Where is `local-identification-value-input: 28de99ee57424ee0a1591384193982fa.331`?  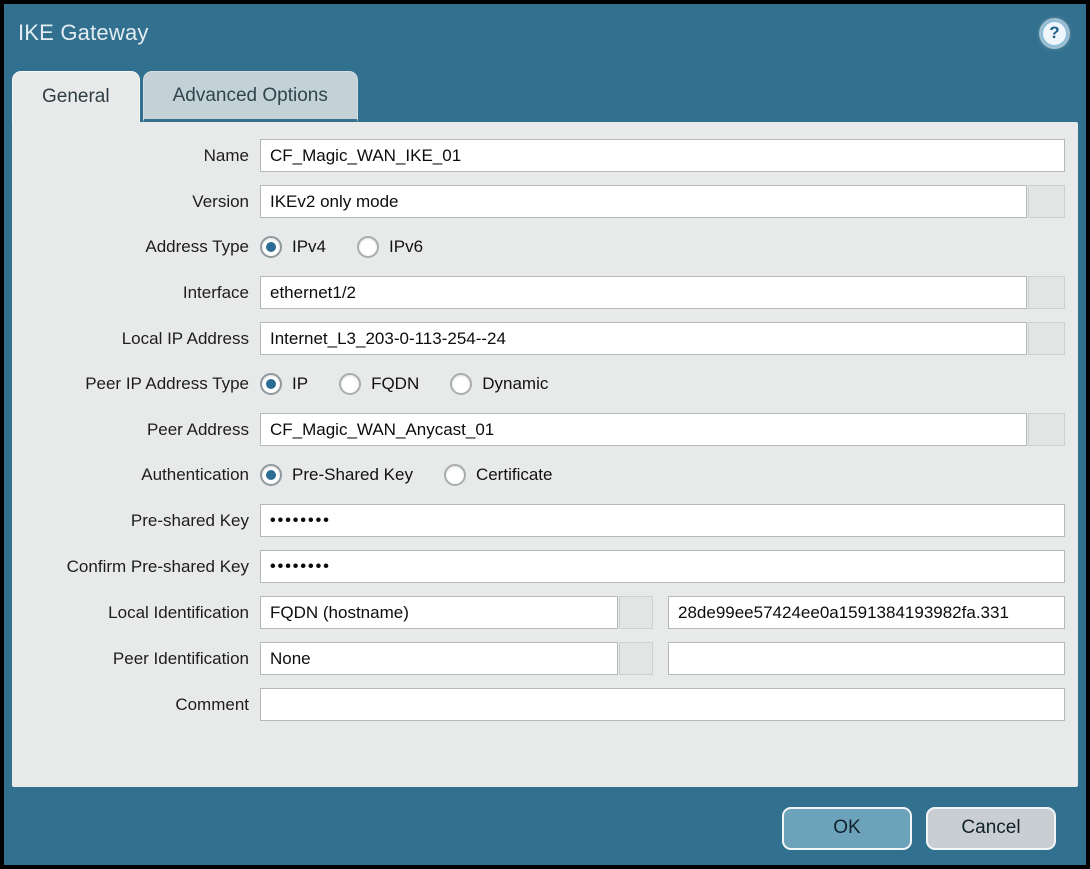 local-identification-value-input: 28de99ee57424ee0a1591384193982fa.331 is located at coordinates (866, 612).